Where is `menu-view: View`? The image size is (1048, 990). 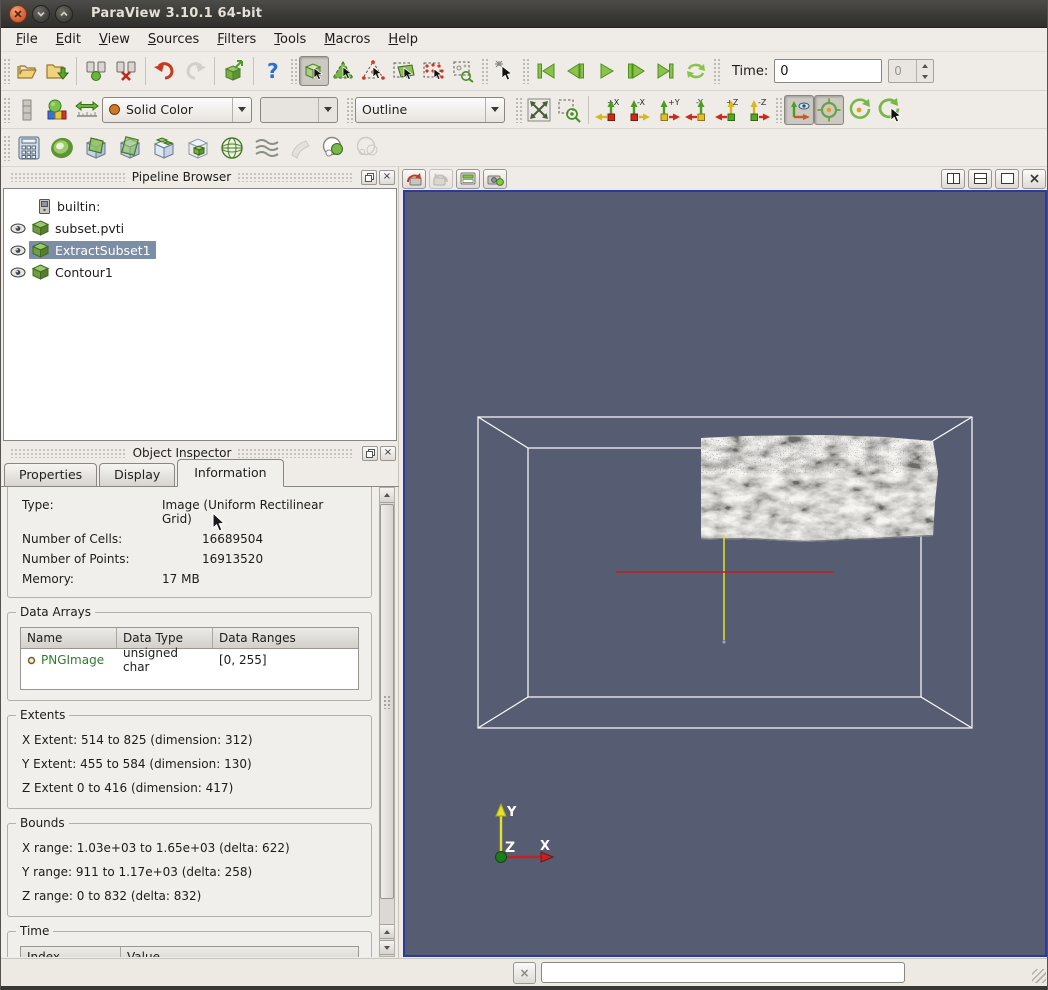
menu-view: View is located at coordinates (114, 39).